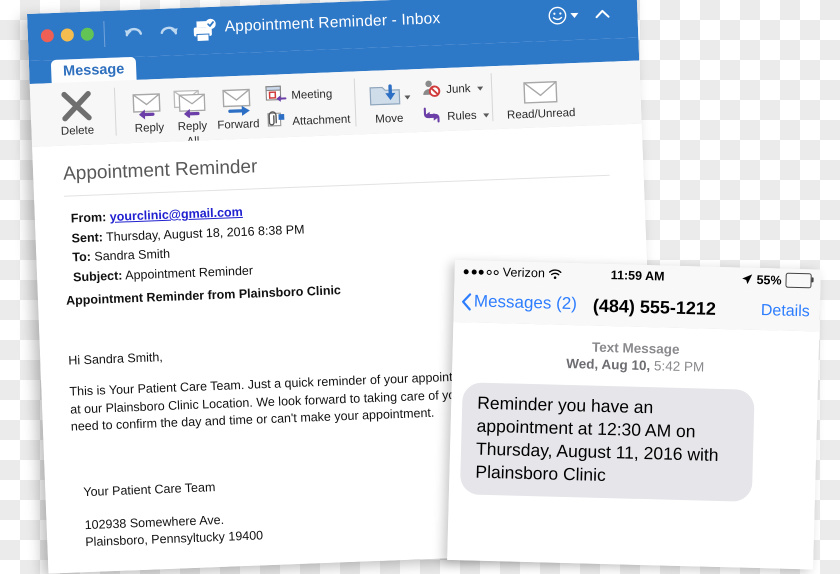  What do you see at coordinates (277, 122) in the screenshot?
I see `paperclip-icon` at bounding box center [277, 122].